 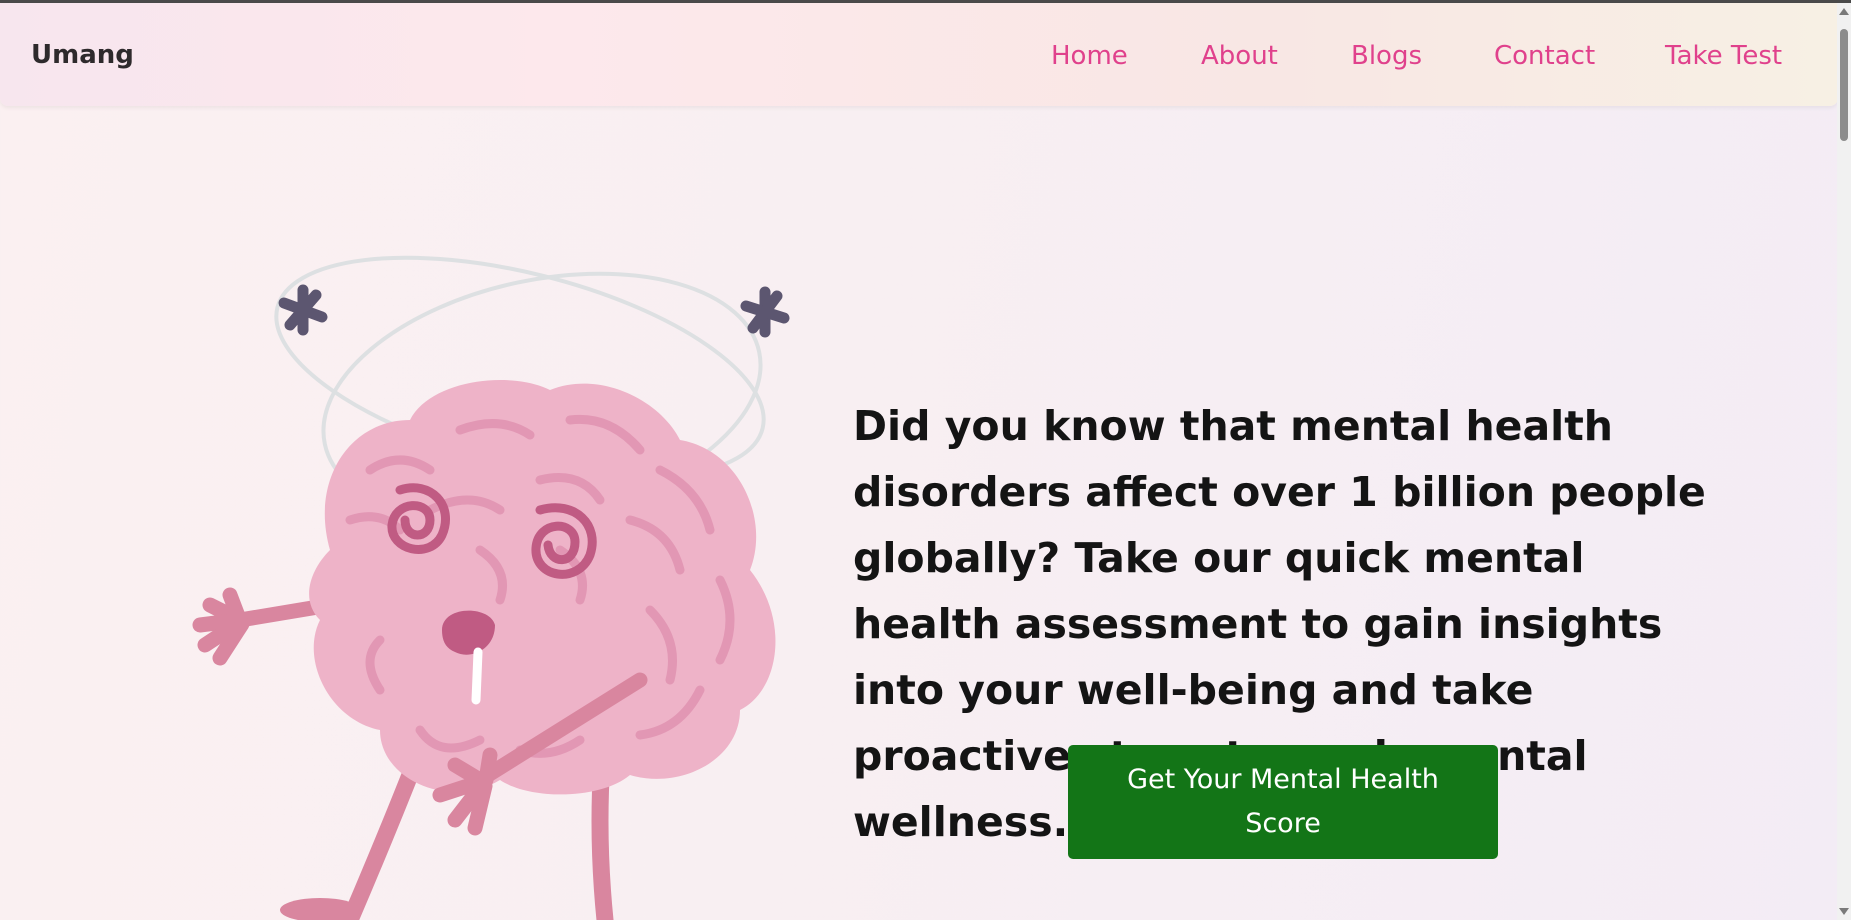 I want to click on nav-link-contact: Contact, so click(x=1544, y=56).